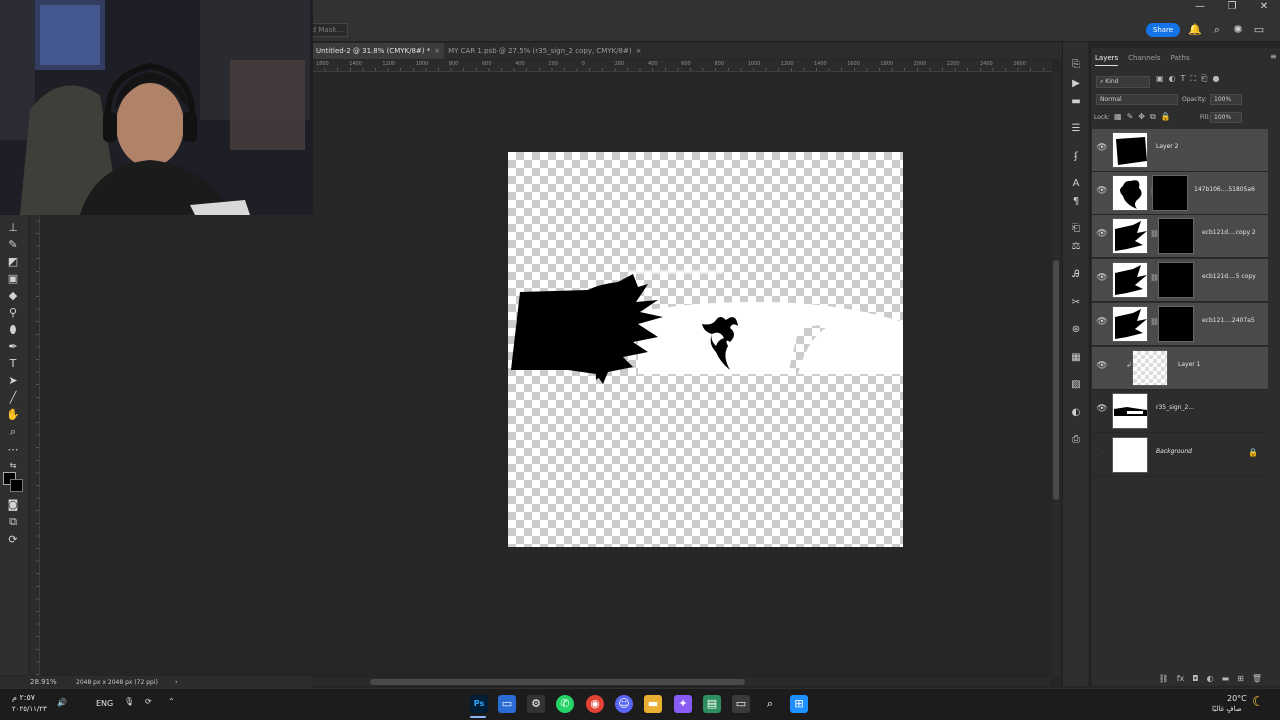 This screenshot has height=720, width=1280. What do you see at coordinates (23, 697) in the screenshot?
I see `clock-time: ٢:٥٧ م` at bounding box center [23, 697].